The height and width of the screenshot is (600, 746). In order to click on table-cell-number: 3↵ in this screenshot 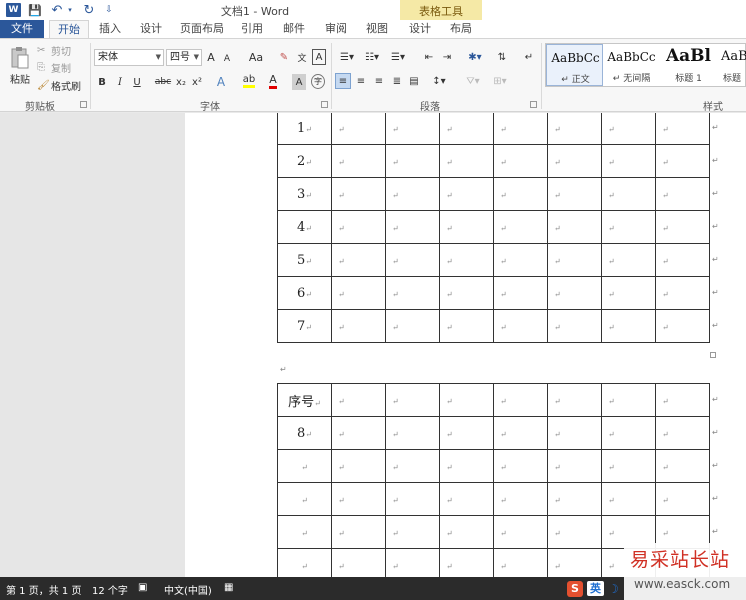, I will do `click(304, 194)`.